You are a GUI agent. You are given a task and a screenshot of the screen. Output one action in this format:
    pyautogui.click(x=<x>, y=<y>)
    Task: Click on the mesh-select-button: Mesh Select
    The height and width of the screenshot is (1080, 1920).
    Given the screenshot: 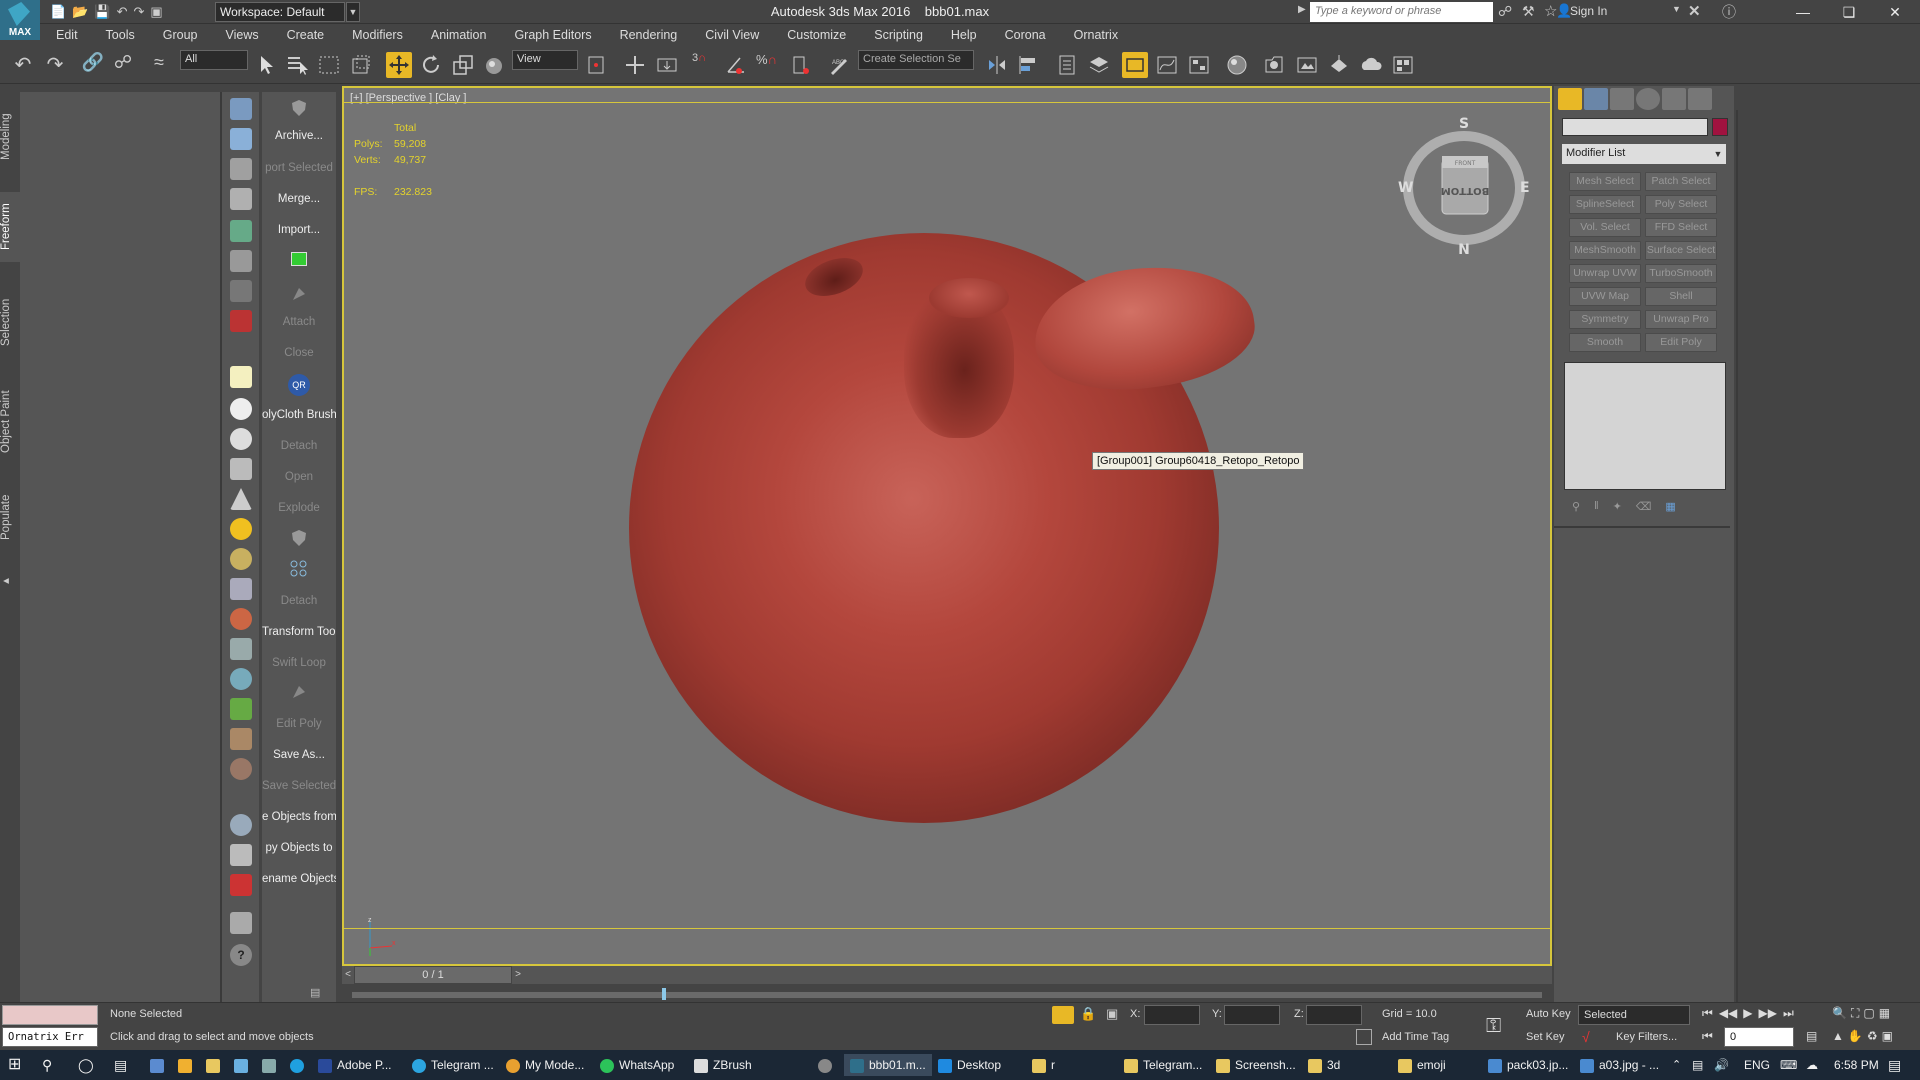 What is the action you would take?
    pyautogui.click(x=1605, y=181)
    